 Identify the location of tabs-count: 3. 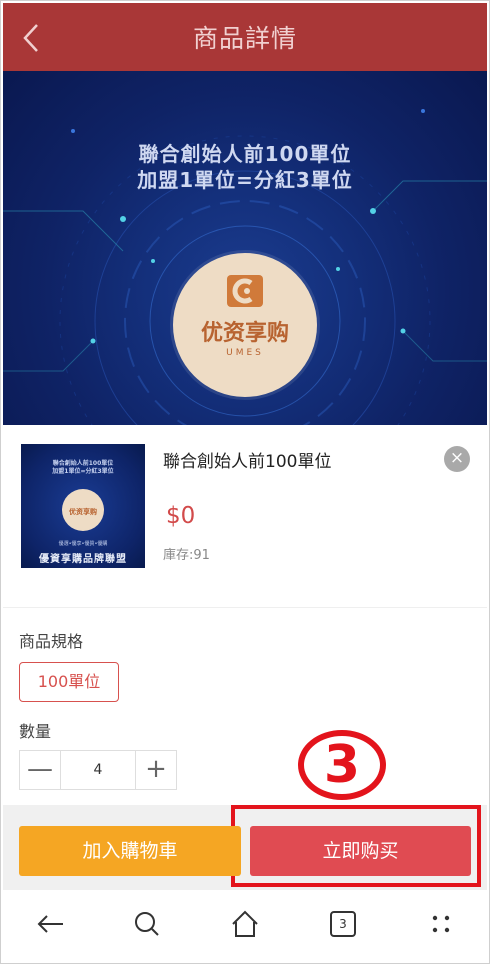
(343, 924).